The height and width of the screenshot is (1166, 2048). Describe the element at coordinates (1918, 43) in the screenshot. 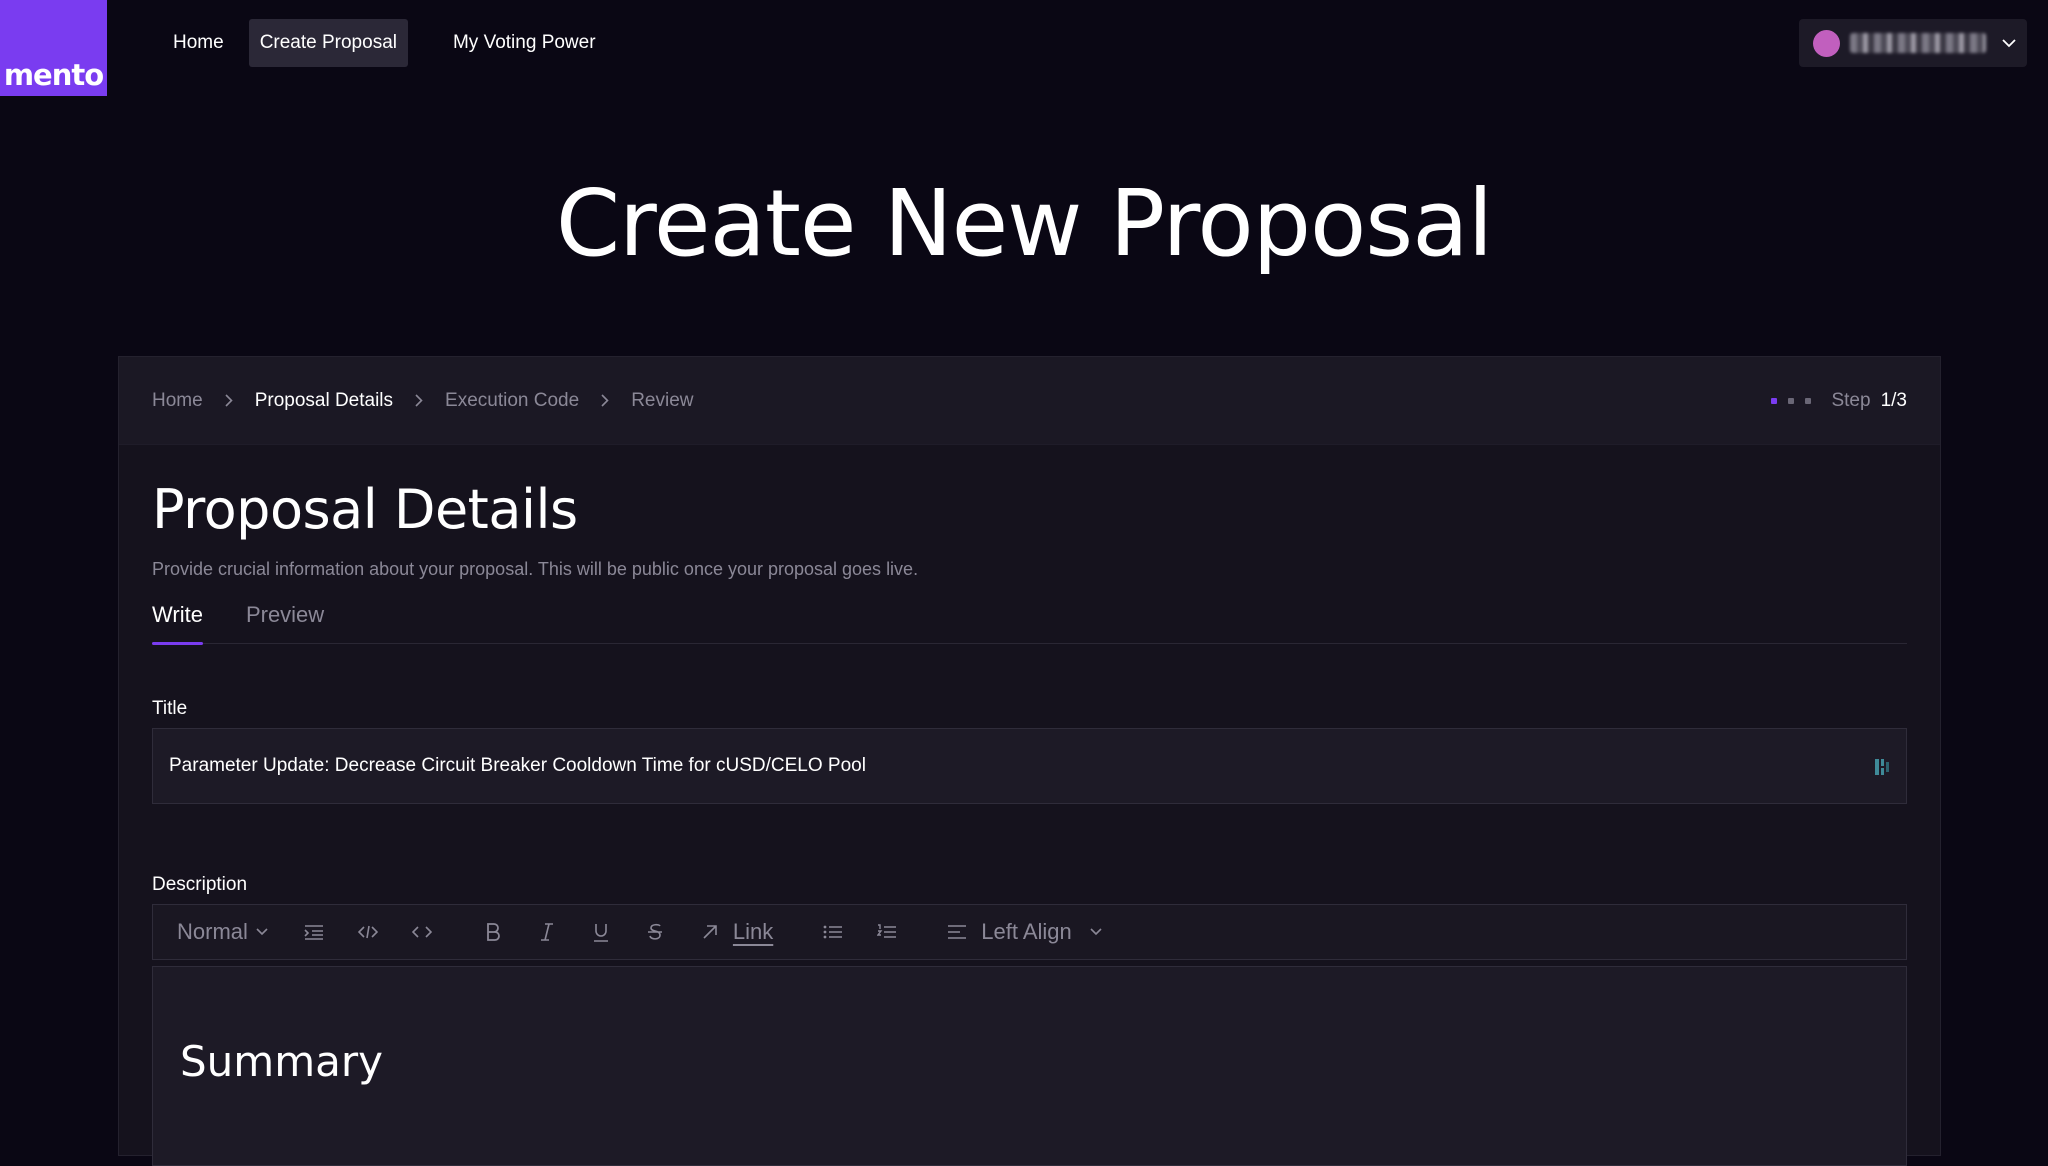

I see `wallet-address-blurred` at that location.